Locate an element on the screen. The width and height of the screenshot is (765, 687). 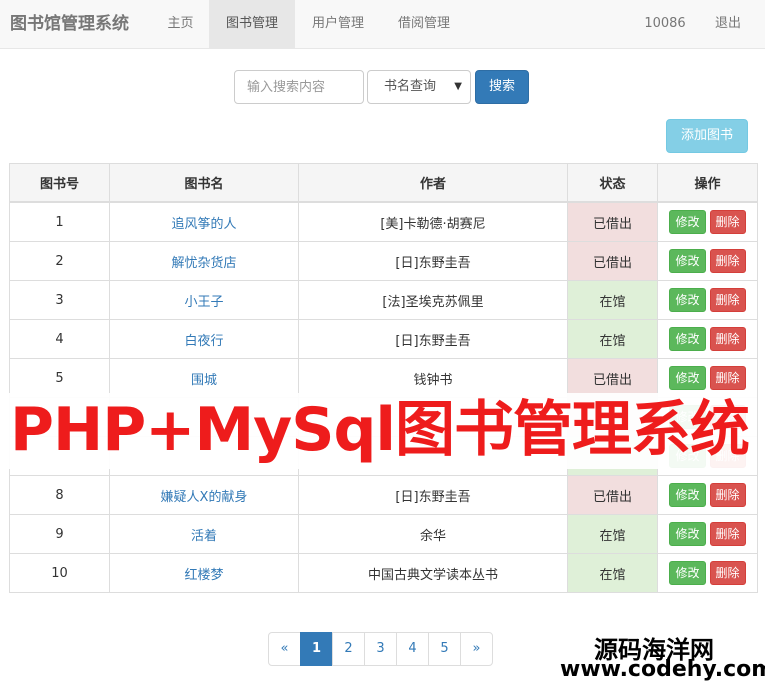
table-row: 4 白夜行 [日]东野圭吾 在馆 修改 删除 is located at coordinates (383, 339).